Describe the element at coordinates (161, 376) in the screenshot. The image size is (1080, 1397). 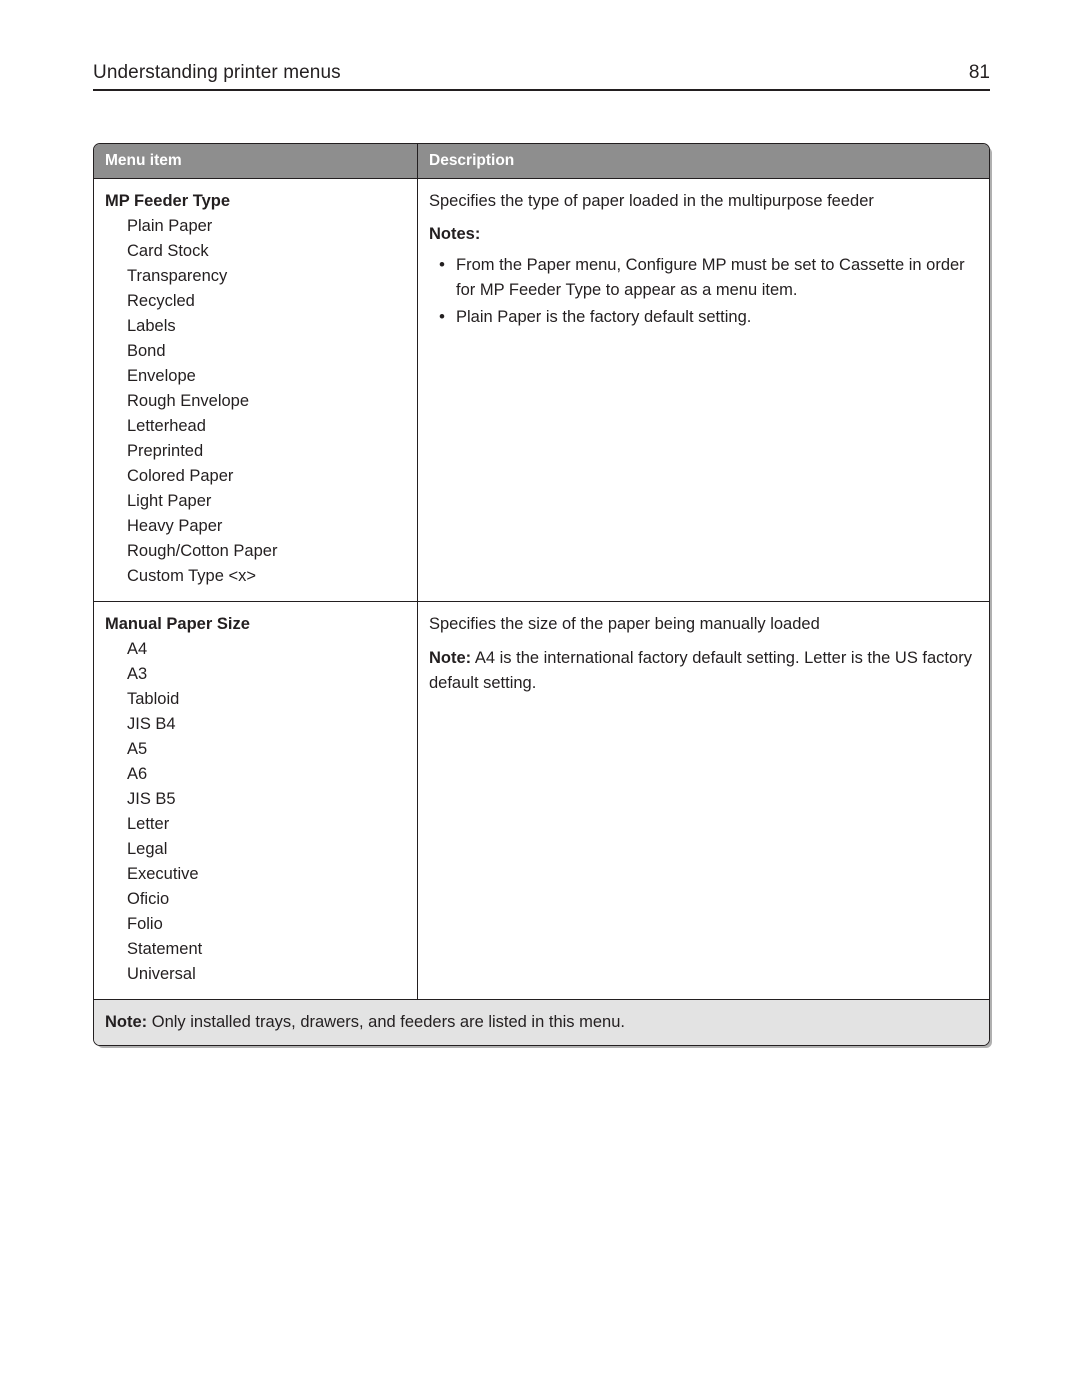
I see `list-item: Envelope` at that location.